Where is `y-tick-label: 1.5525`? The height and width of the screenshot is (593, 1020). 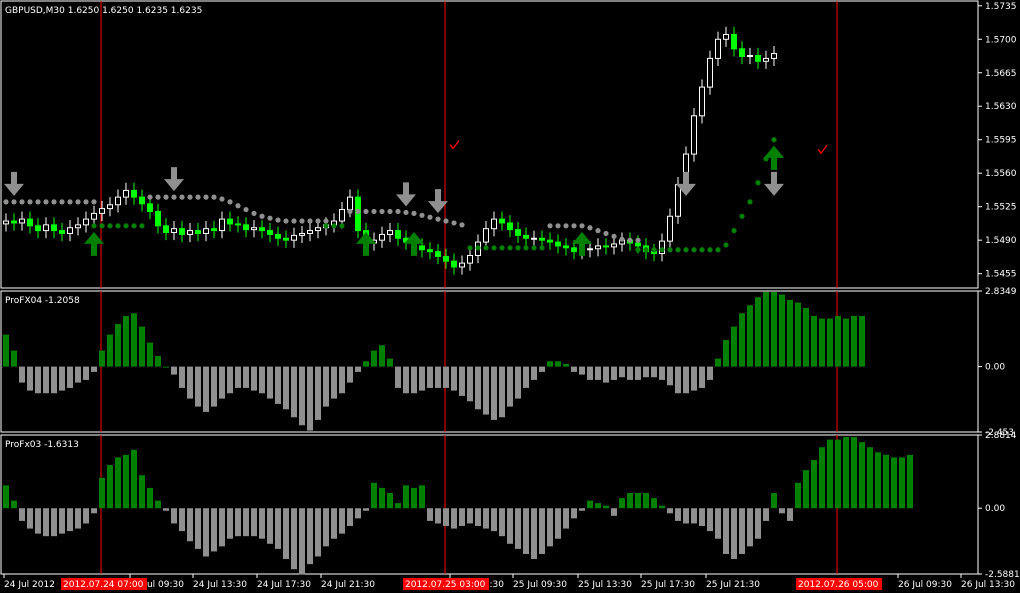
y-tick-label: 1.5525 is located at coordinates (1001, 208).